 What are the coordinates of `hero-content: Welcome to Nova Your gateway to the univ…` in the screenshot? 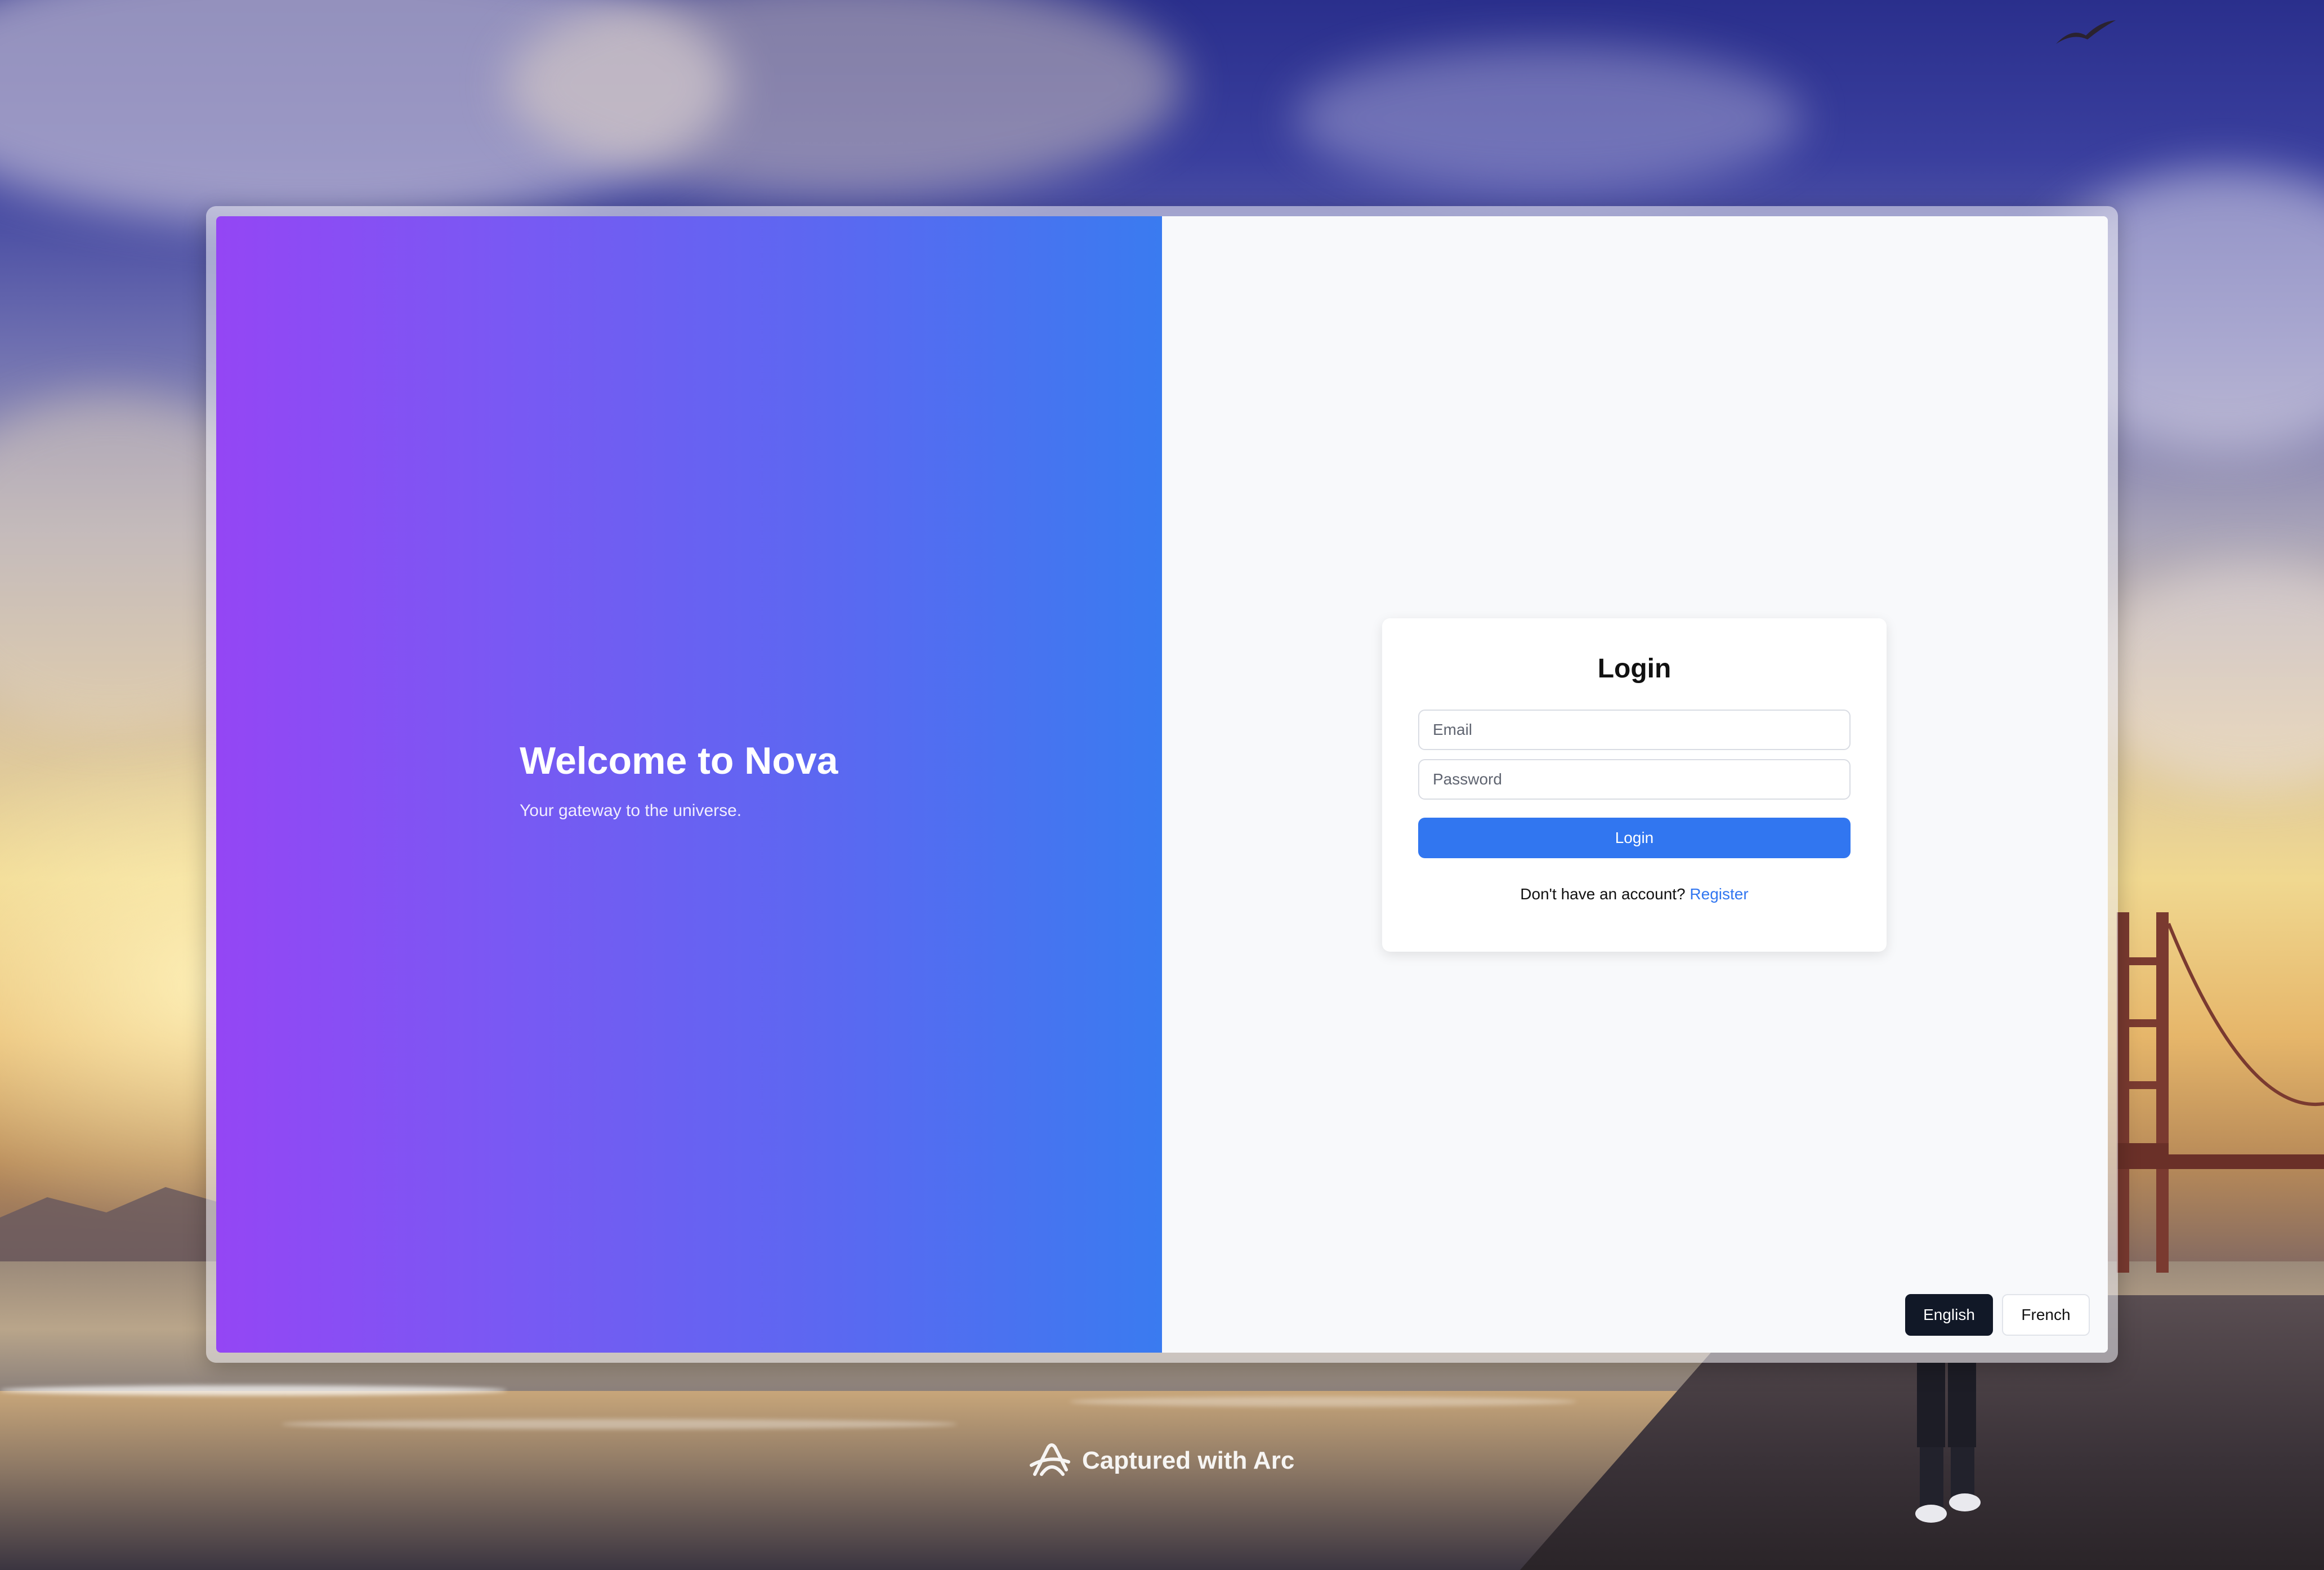 It's located at (679, 780).